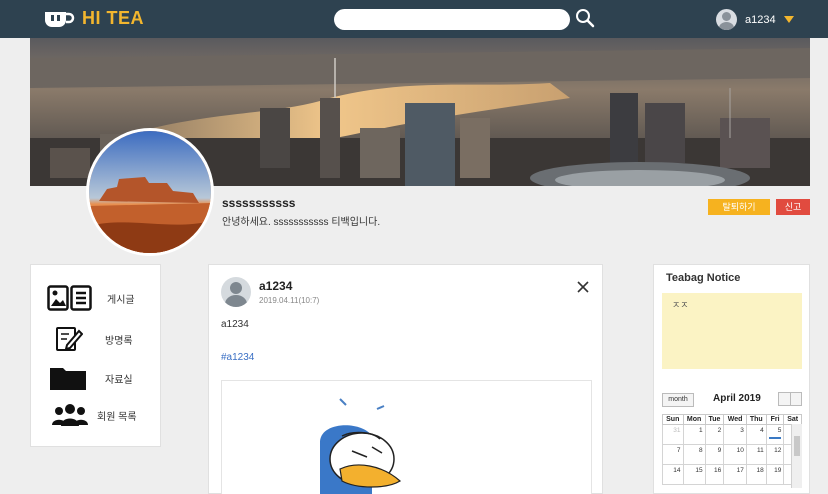 The image size is (828, 494). Describe the element at coordinates (739, 207) in the screenshot. I see `withdraw-button: 탈퇴하기` at that location.